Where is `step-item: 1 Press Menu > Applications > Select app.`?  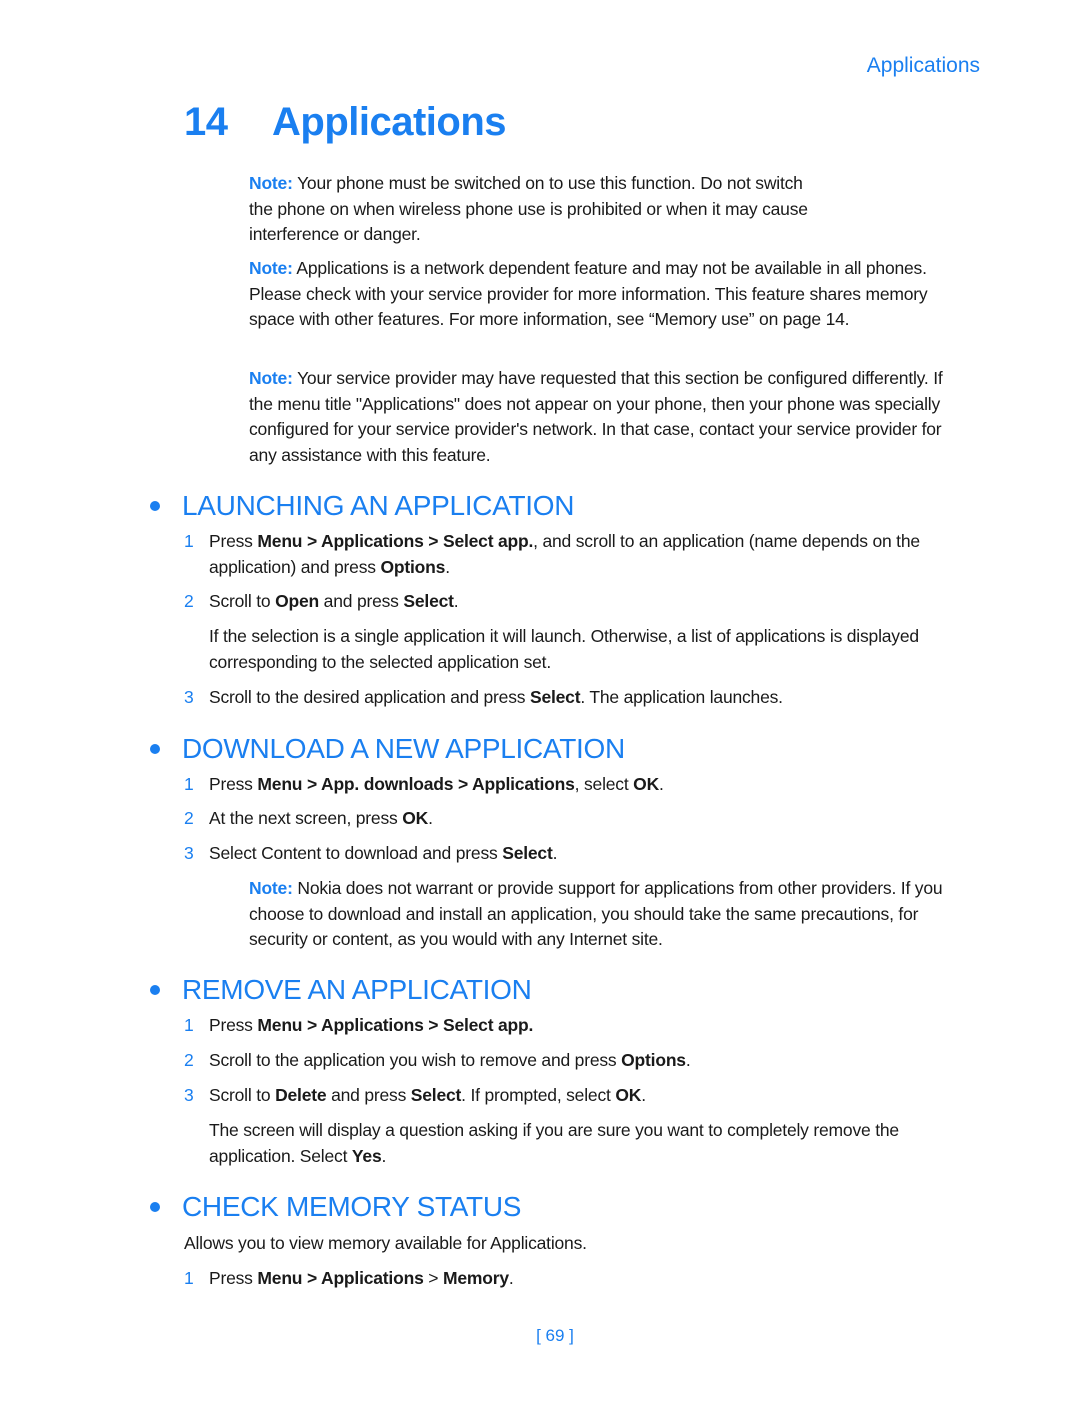
step-item: 1 Press Menu > Applications > Select app. is located at coordinates (579, 1026).